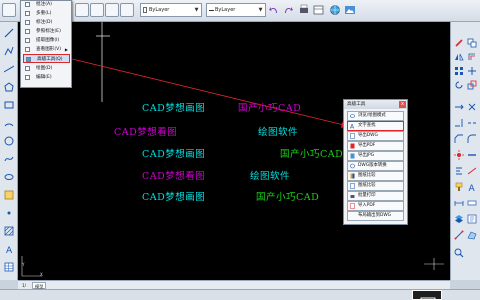 The width and height of the screenshot is (480, 300). Describe the element at coordinates (46, 68) in the screenshot. I see `menu-item-draw: 绘图(D)` at that location.